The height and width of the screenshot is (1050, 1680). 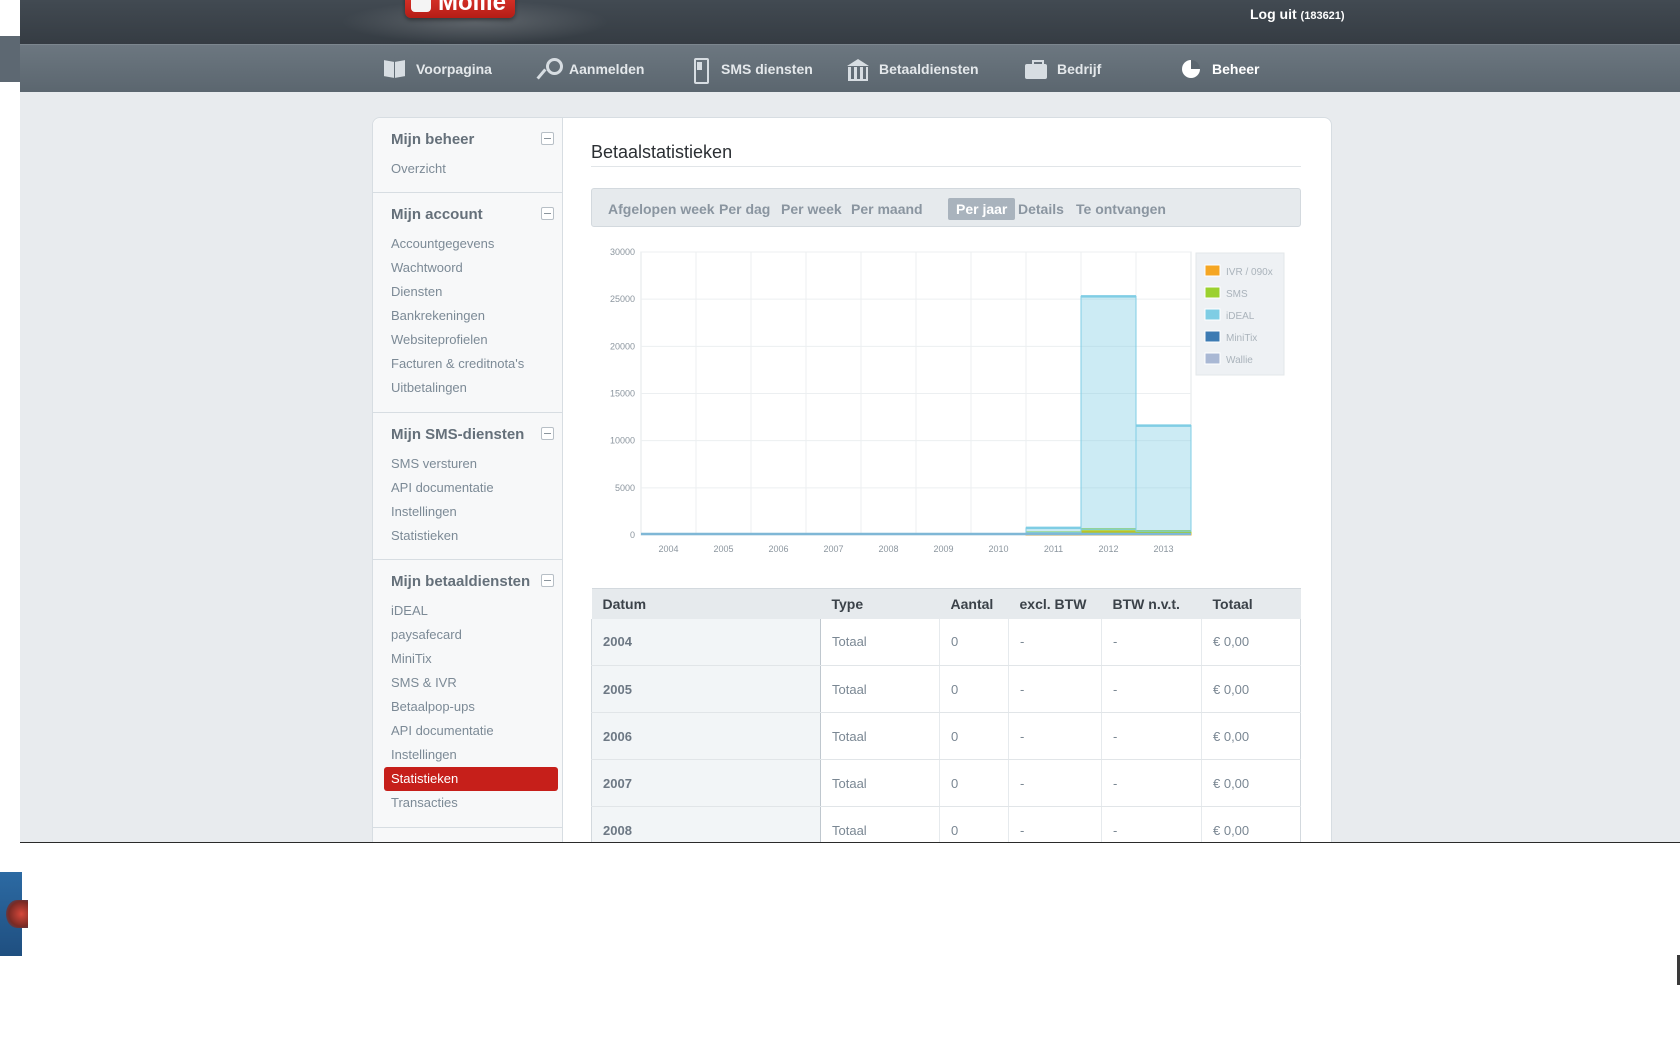 I want to click on sidebar-link-transacties: Transacties, so click(x=424, y=803).